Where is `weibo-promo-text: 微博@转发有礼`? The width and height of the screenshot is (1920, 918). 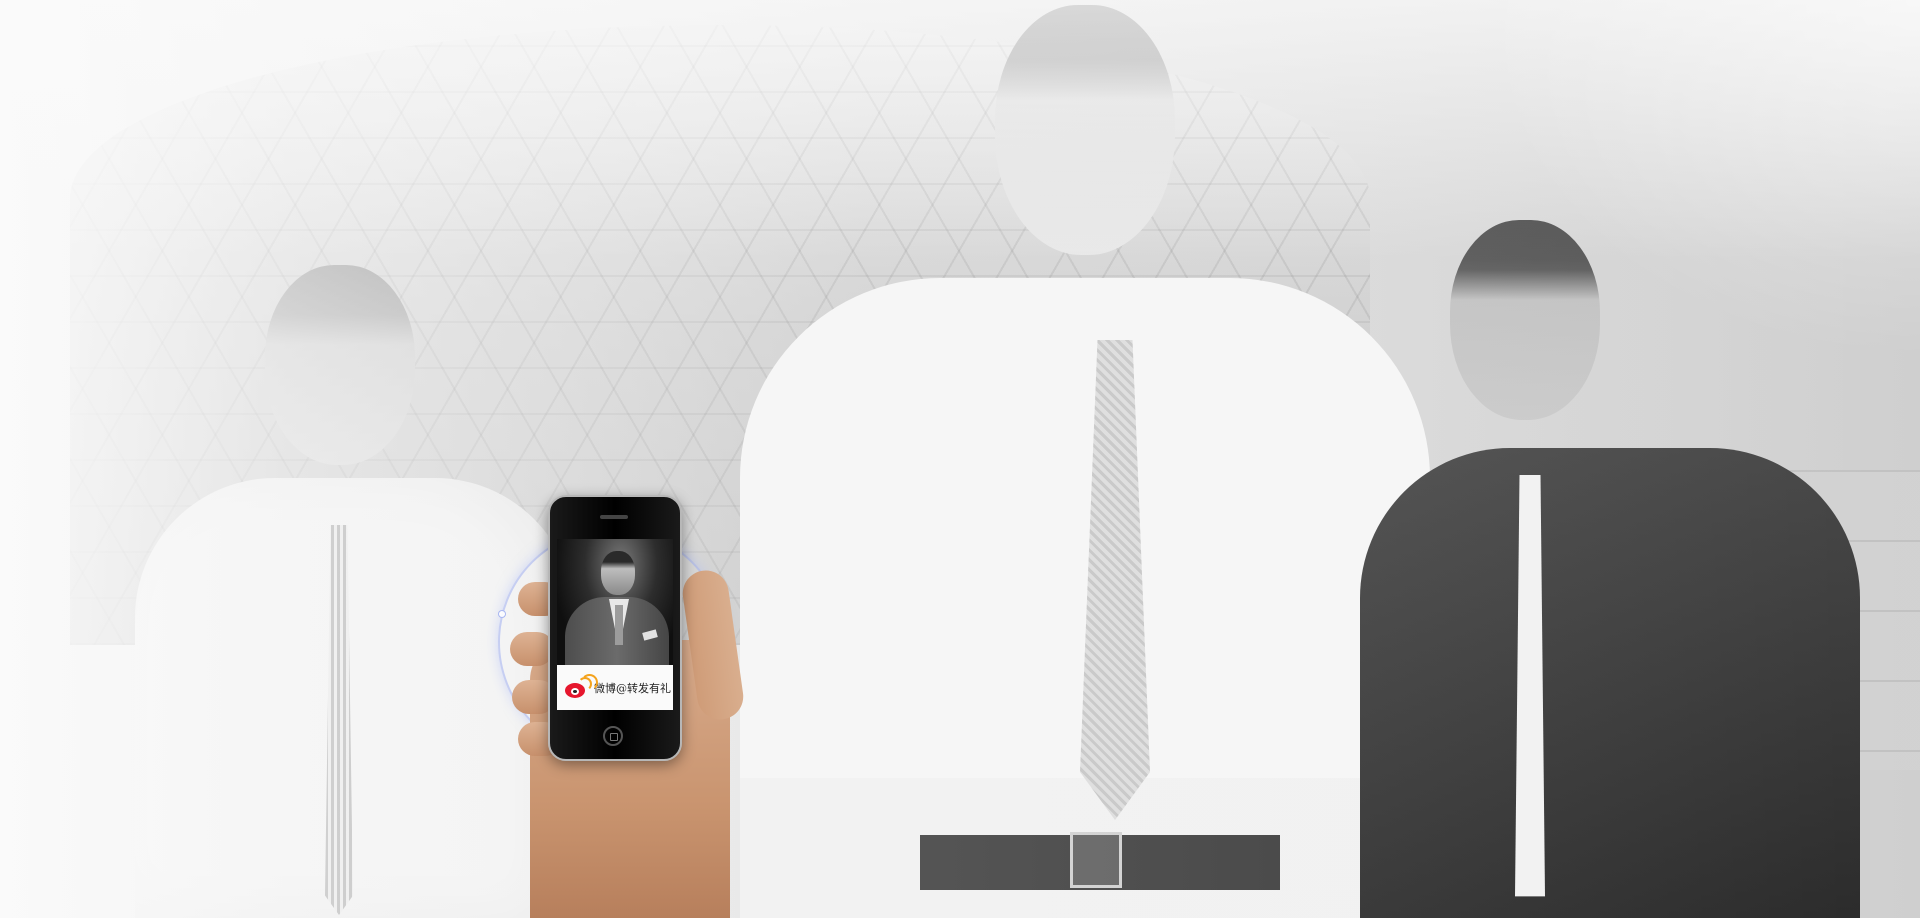 weibo-promo-text: 微博@转发有礼 is located at coordinates (632, 688).